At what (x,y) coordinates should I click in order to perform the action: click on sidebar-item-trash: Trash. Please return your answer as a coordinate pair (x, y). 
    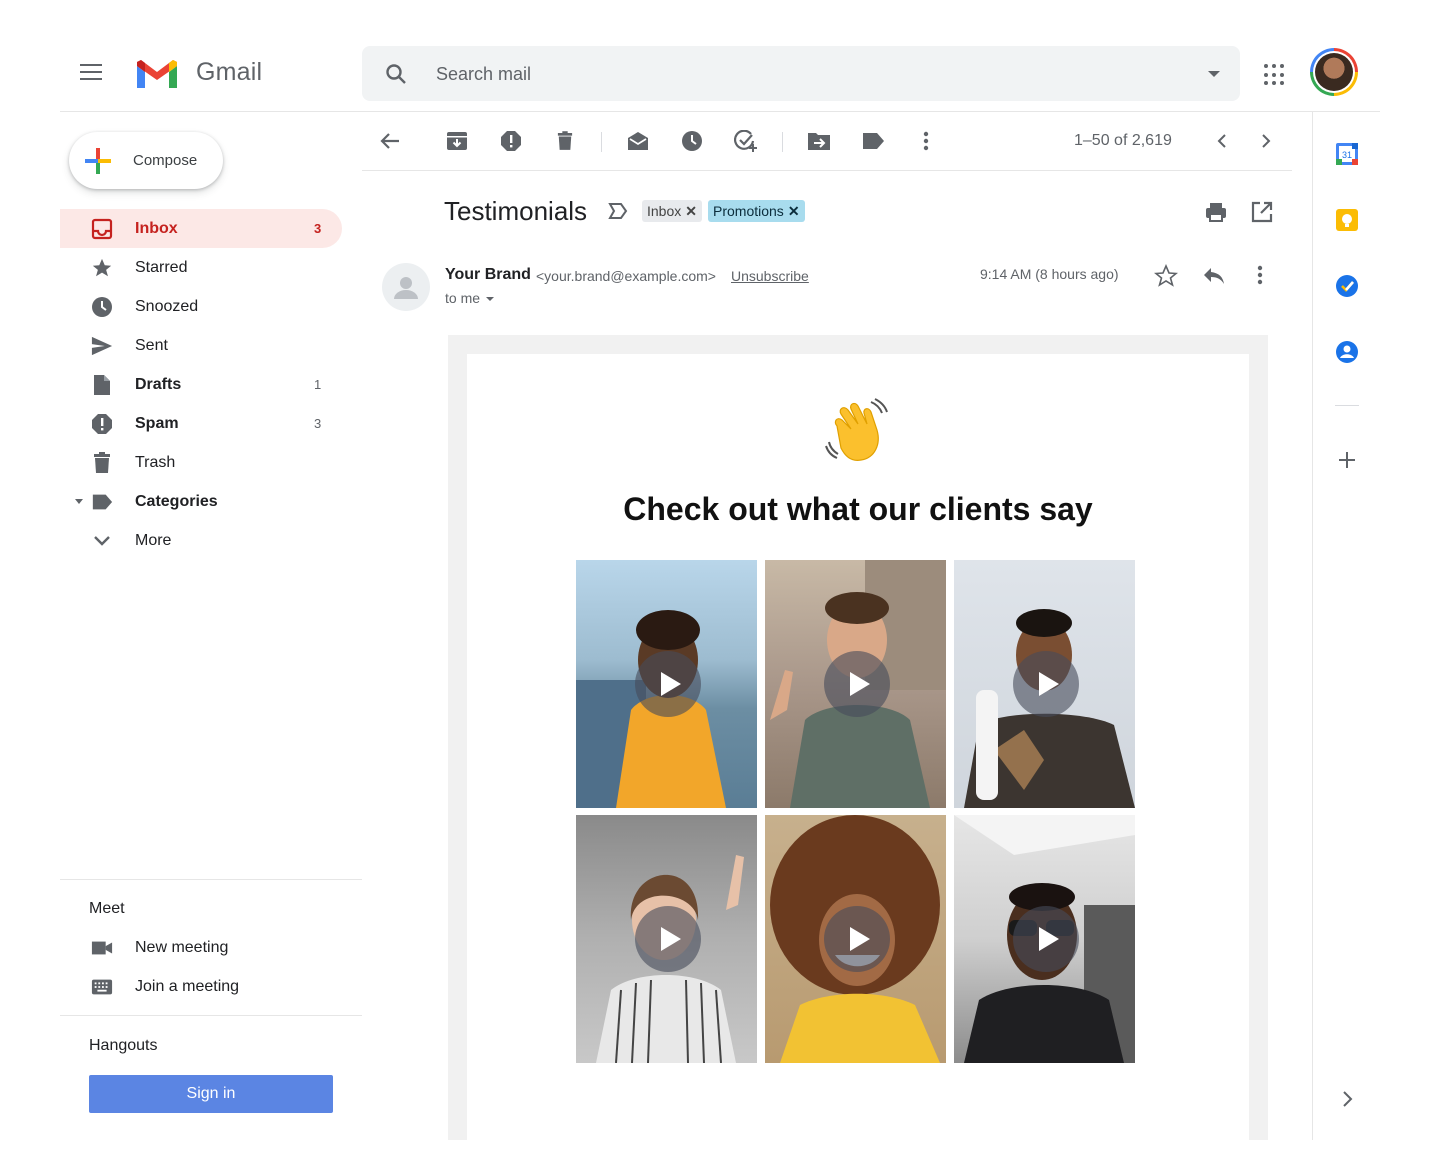
    Looking at the image, I should click on (211, 462).